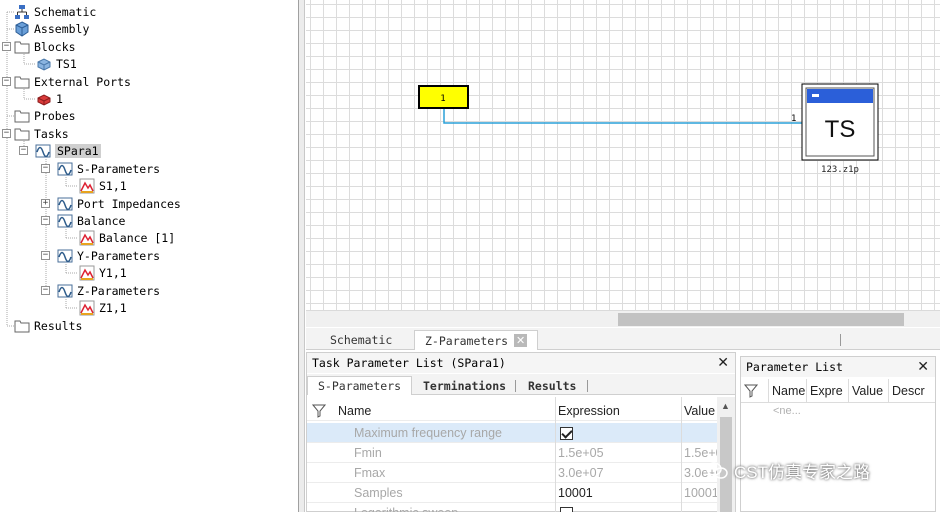 Image resolution: width=940 pixels, height=512 pixels. I want to click on tab-z-parameters: Z-Parameters ✕, so click(476, 340).